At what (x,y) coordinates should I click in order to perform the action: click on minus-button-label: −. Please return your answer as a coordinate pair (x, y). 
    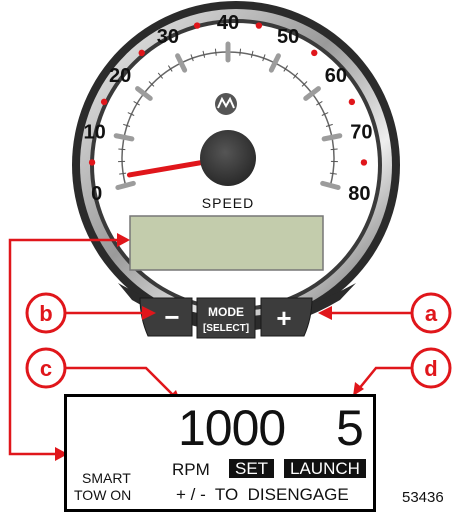
    Looking at the image, I should click on (171, 317).